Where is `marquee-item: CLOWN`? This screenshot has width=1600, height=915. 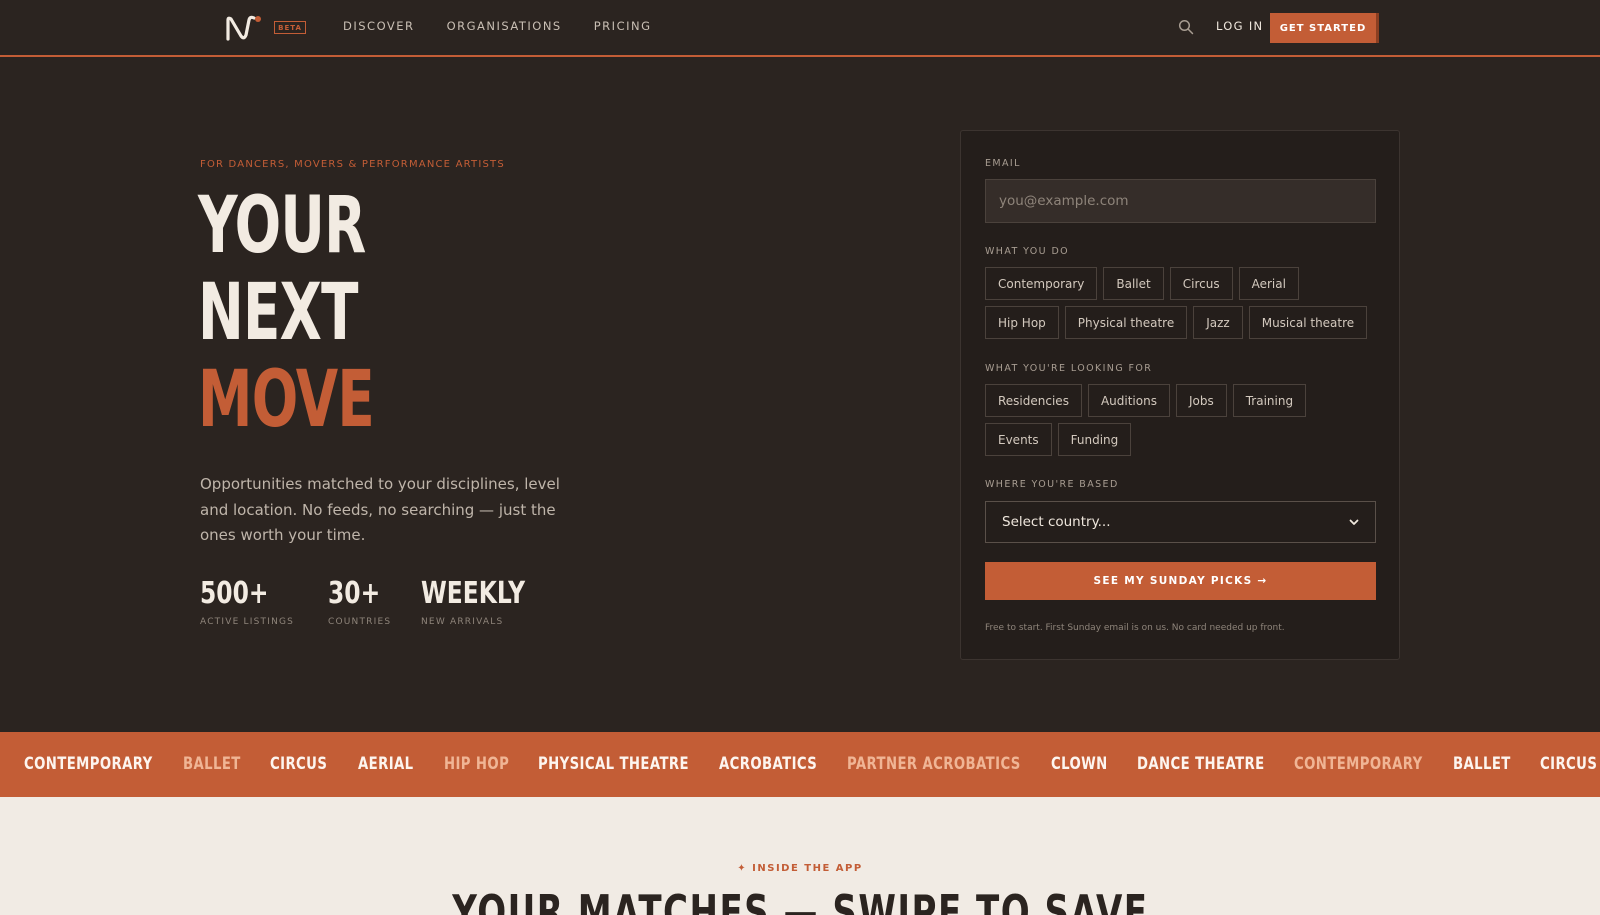 marquee-item: CLOWN is located at coordinates (1079, 764).